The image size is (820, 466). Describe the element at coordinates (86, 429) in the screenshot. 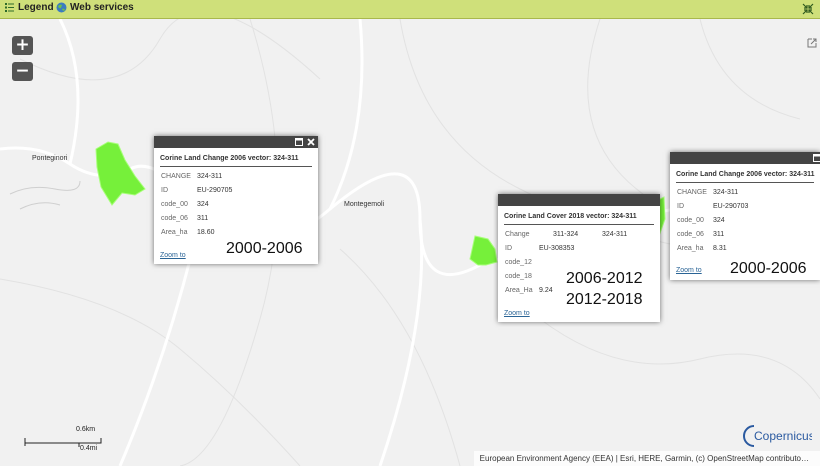

I see `scale-km-label: 0.6km` at that location.